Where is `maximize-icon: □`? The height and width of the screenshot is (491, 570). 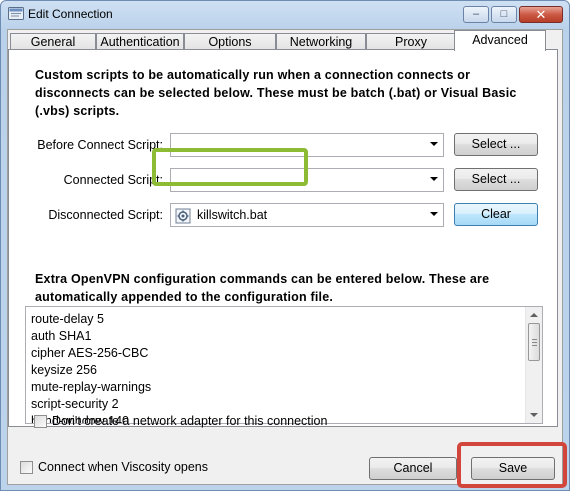 maximize-icon: □ is located at coordinates (504, 14).